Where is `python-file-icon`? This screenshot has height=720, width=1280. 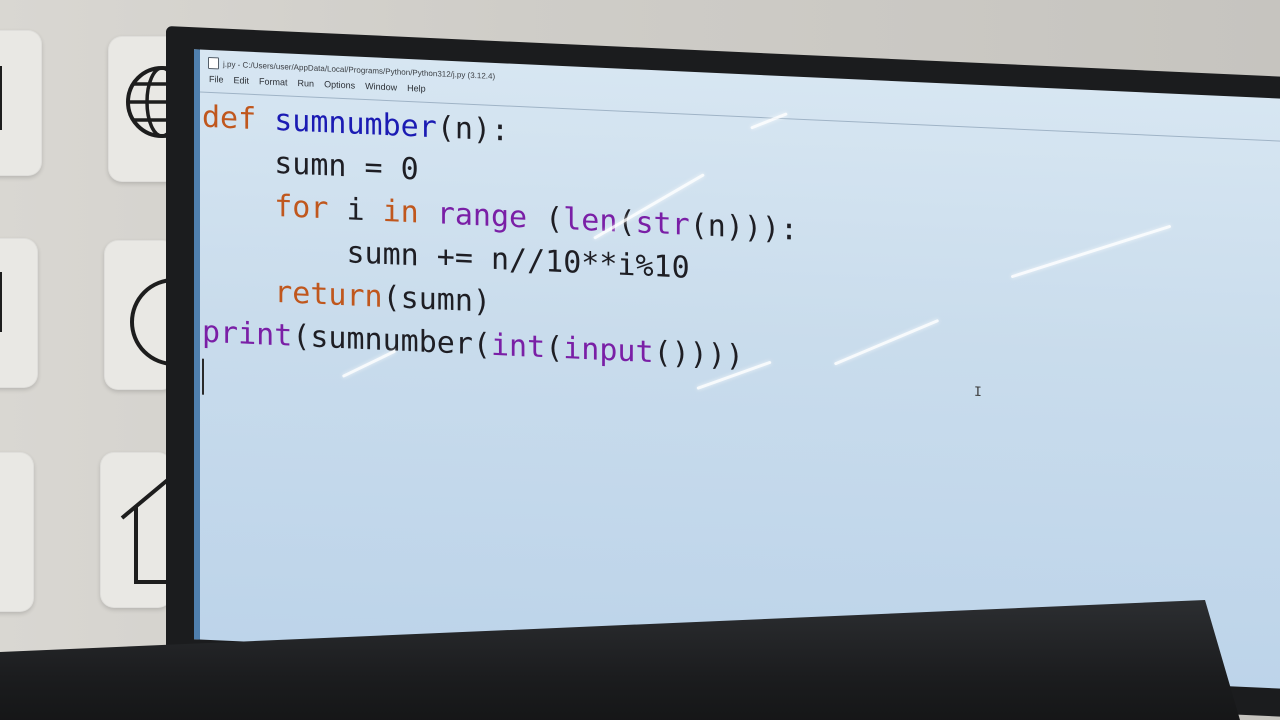
python-file-icon is located at coordinates (213, 63).